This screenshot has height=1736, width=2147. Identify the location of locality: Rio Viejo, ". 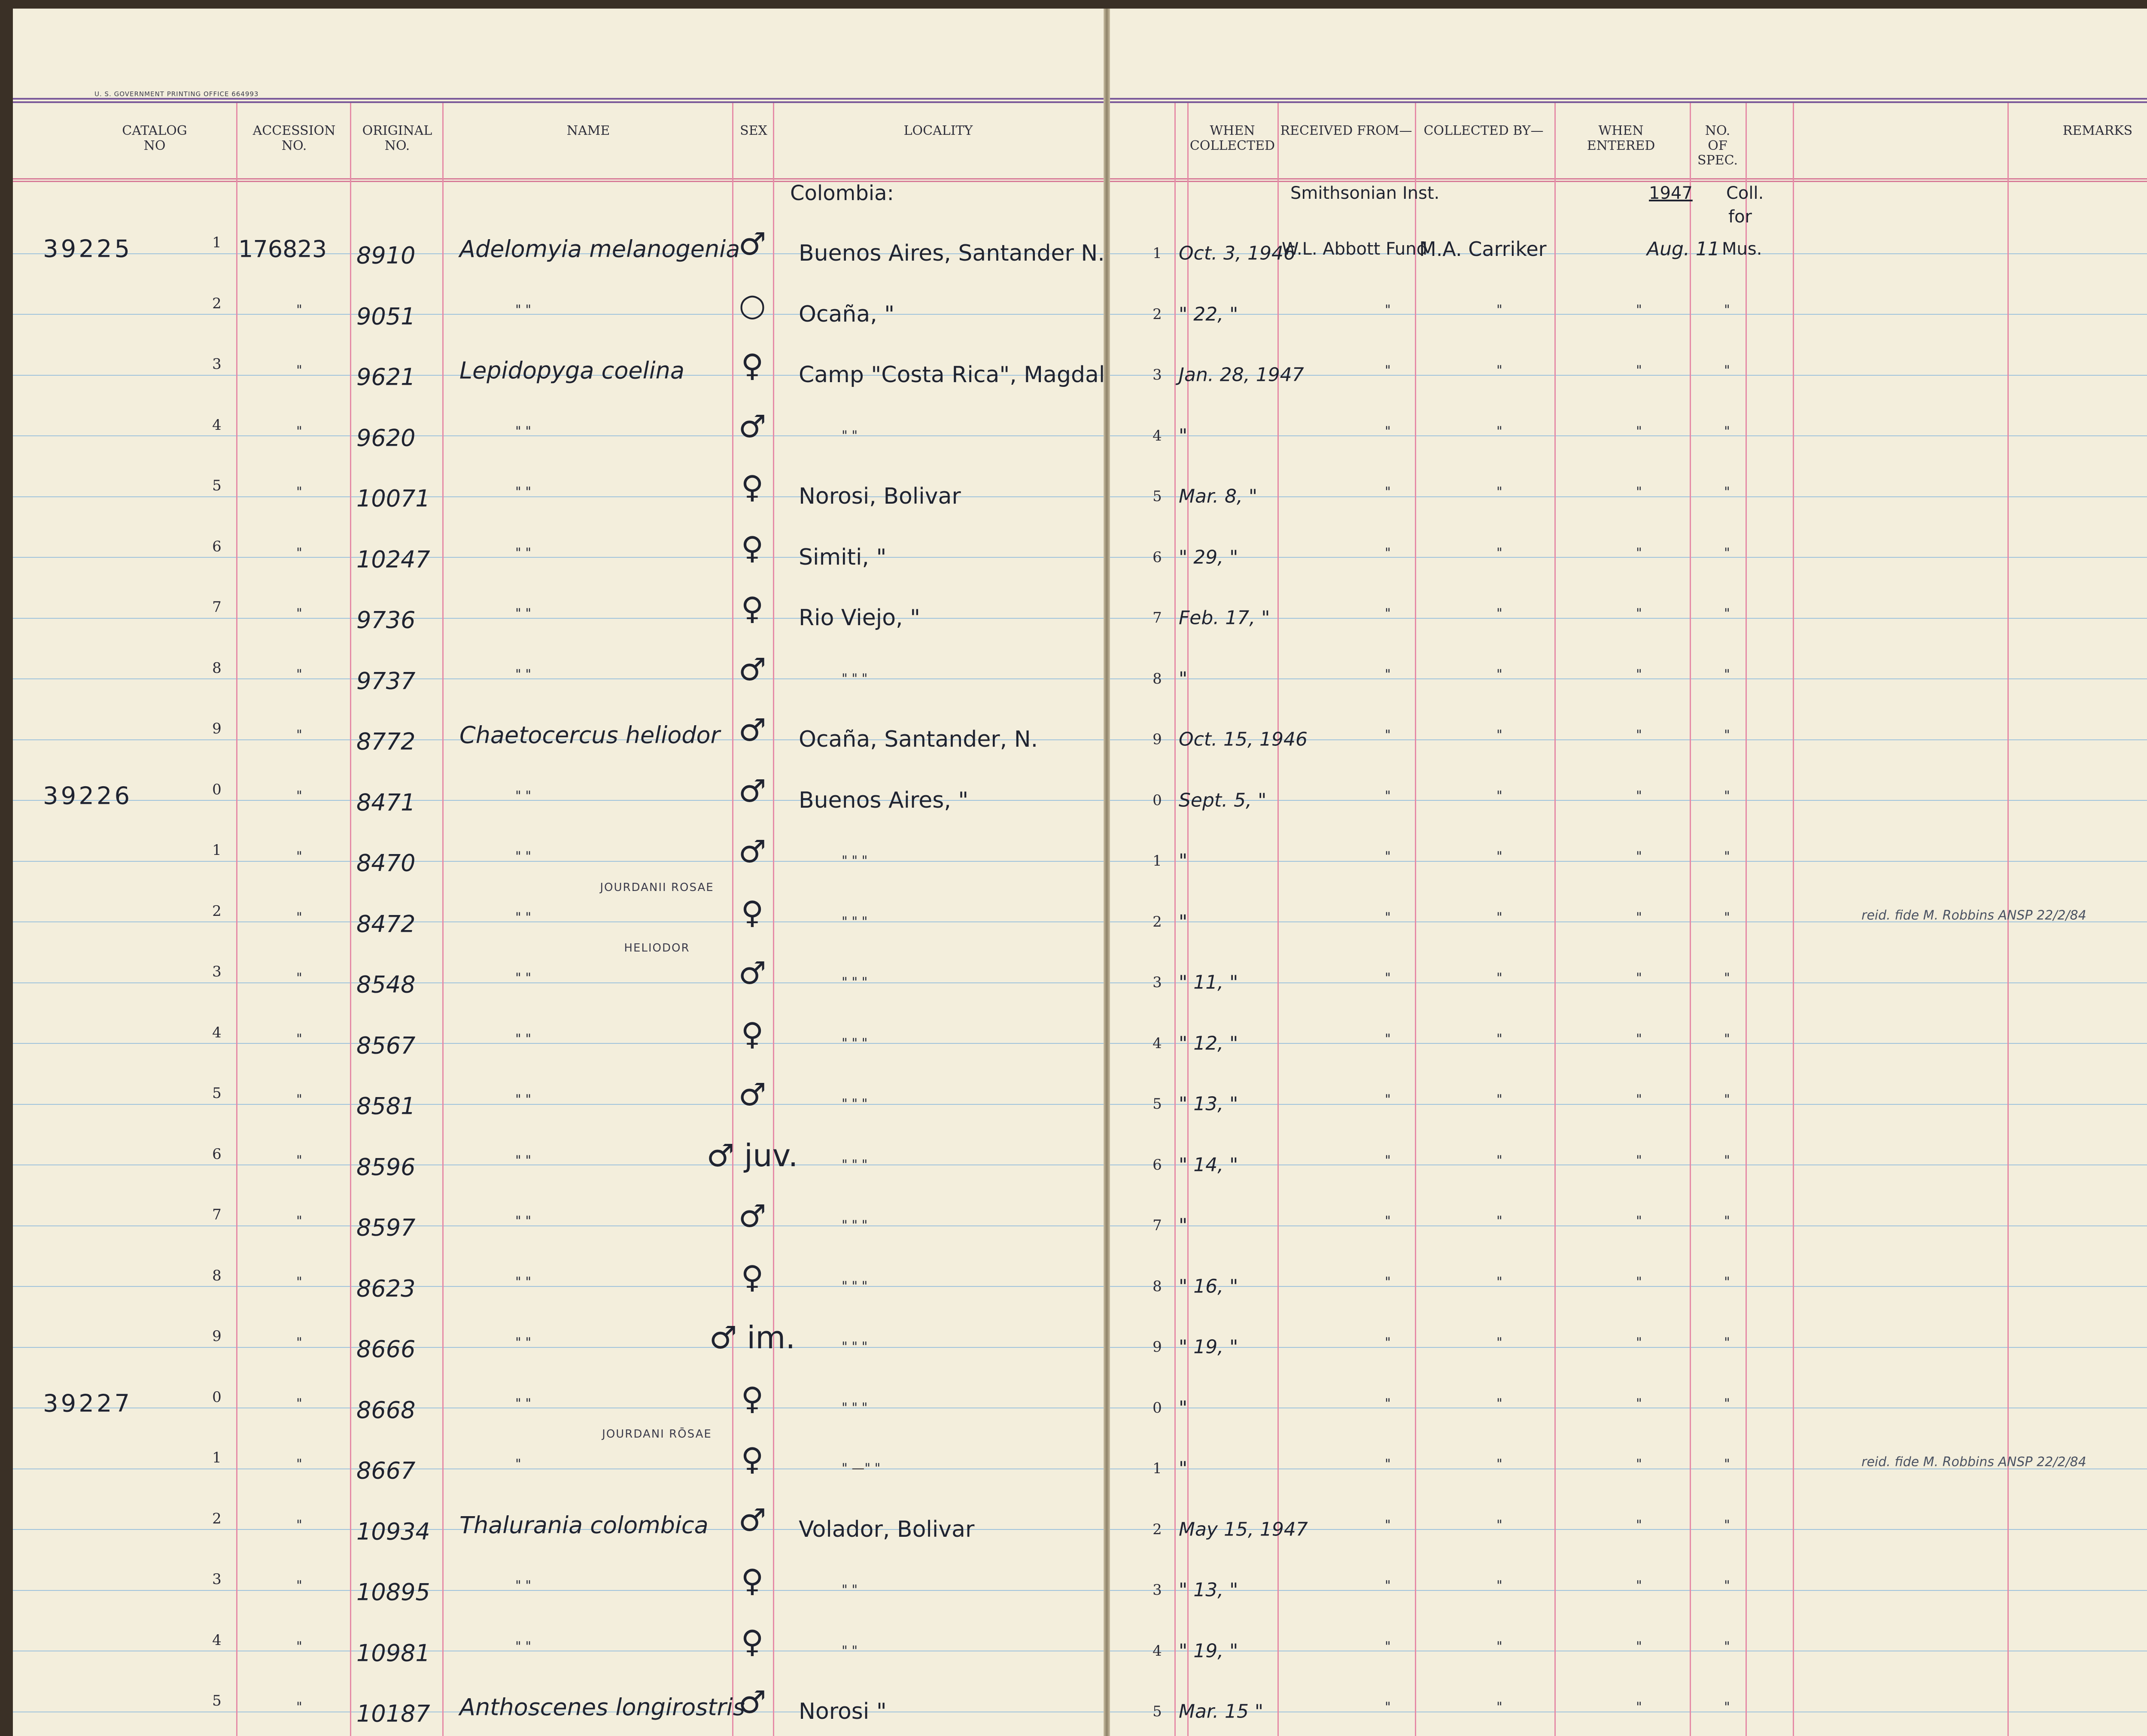
(860, 618).